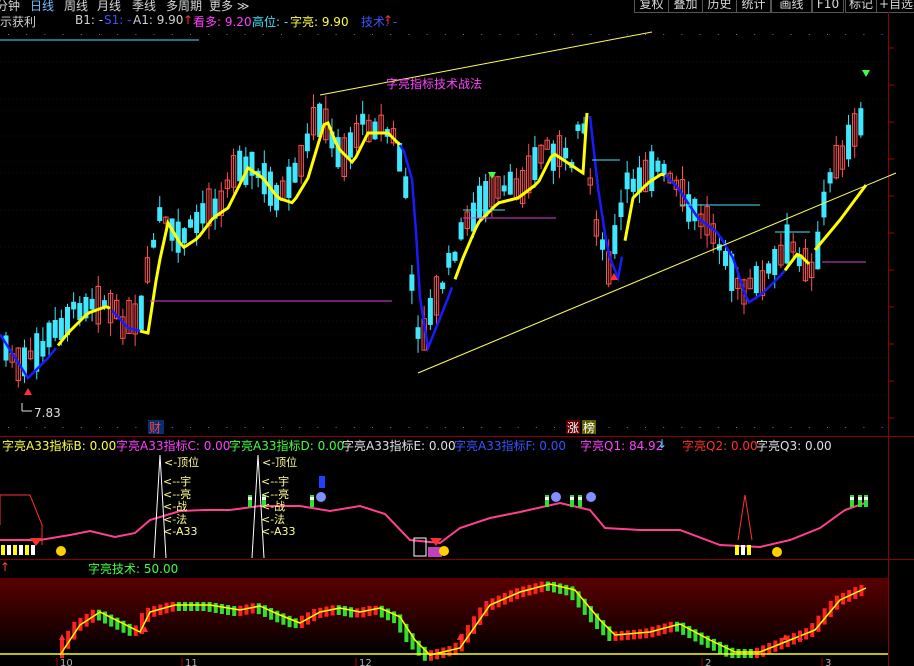 Image resolution: width=914 pixels, height=666 pixels. Describe the element at coordinates (273, 506) in the screenshot. I see `signal-label-1-3: <-战` at that location.